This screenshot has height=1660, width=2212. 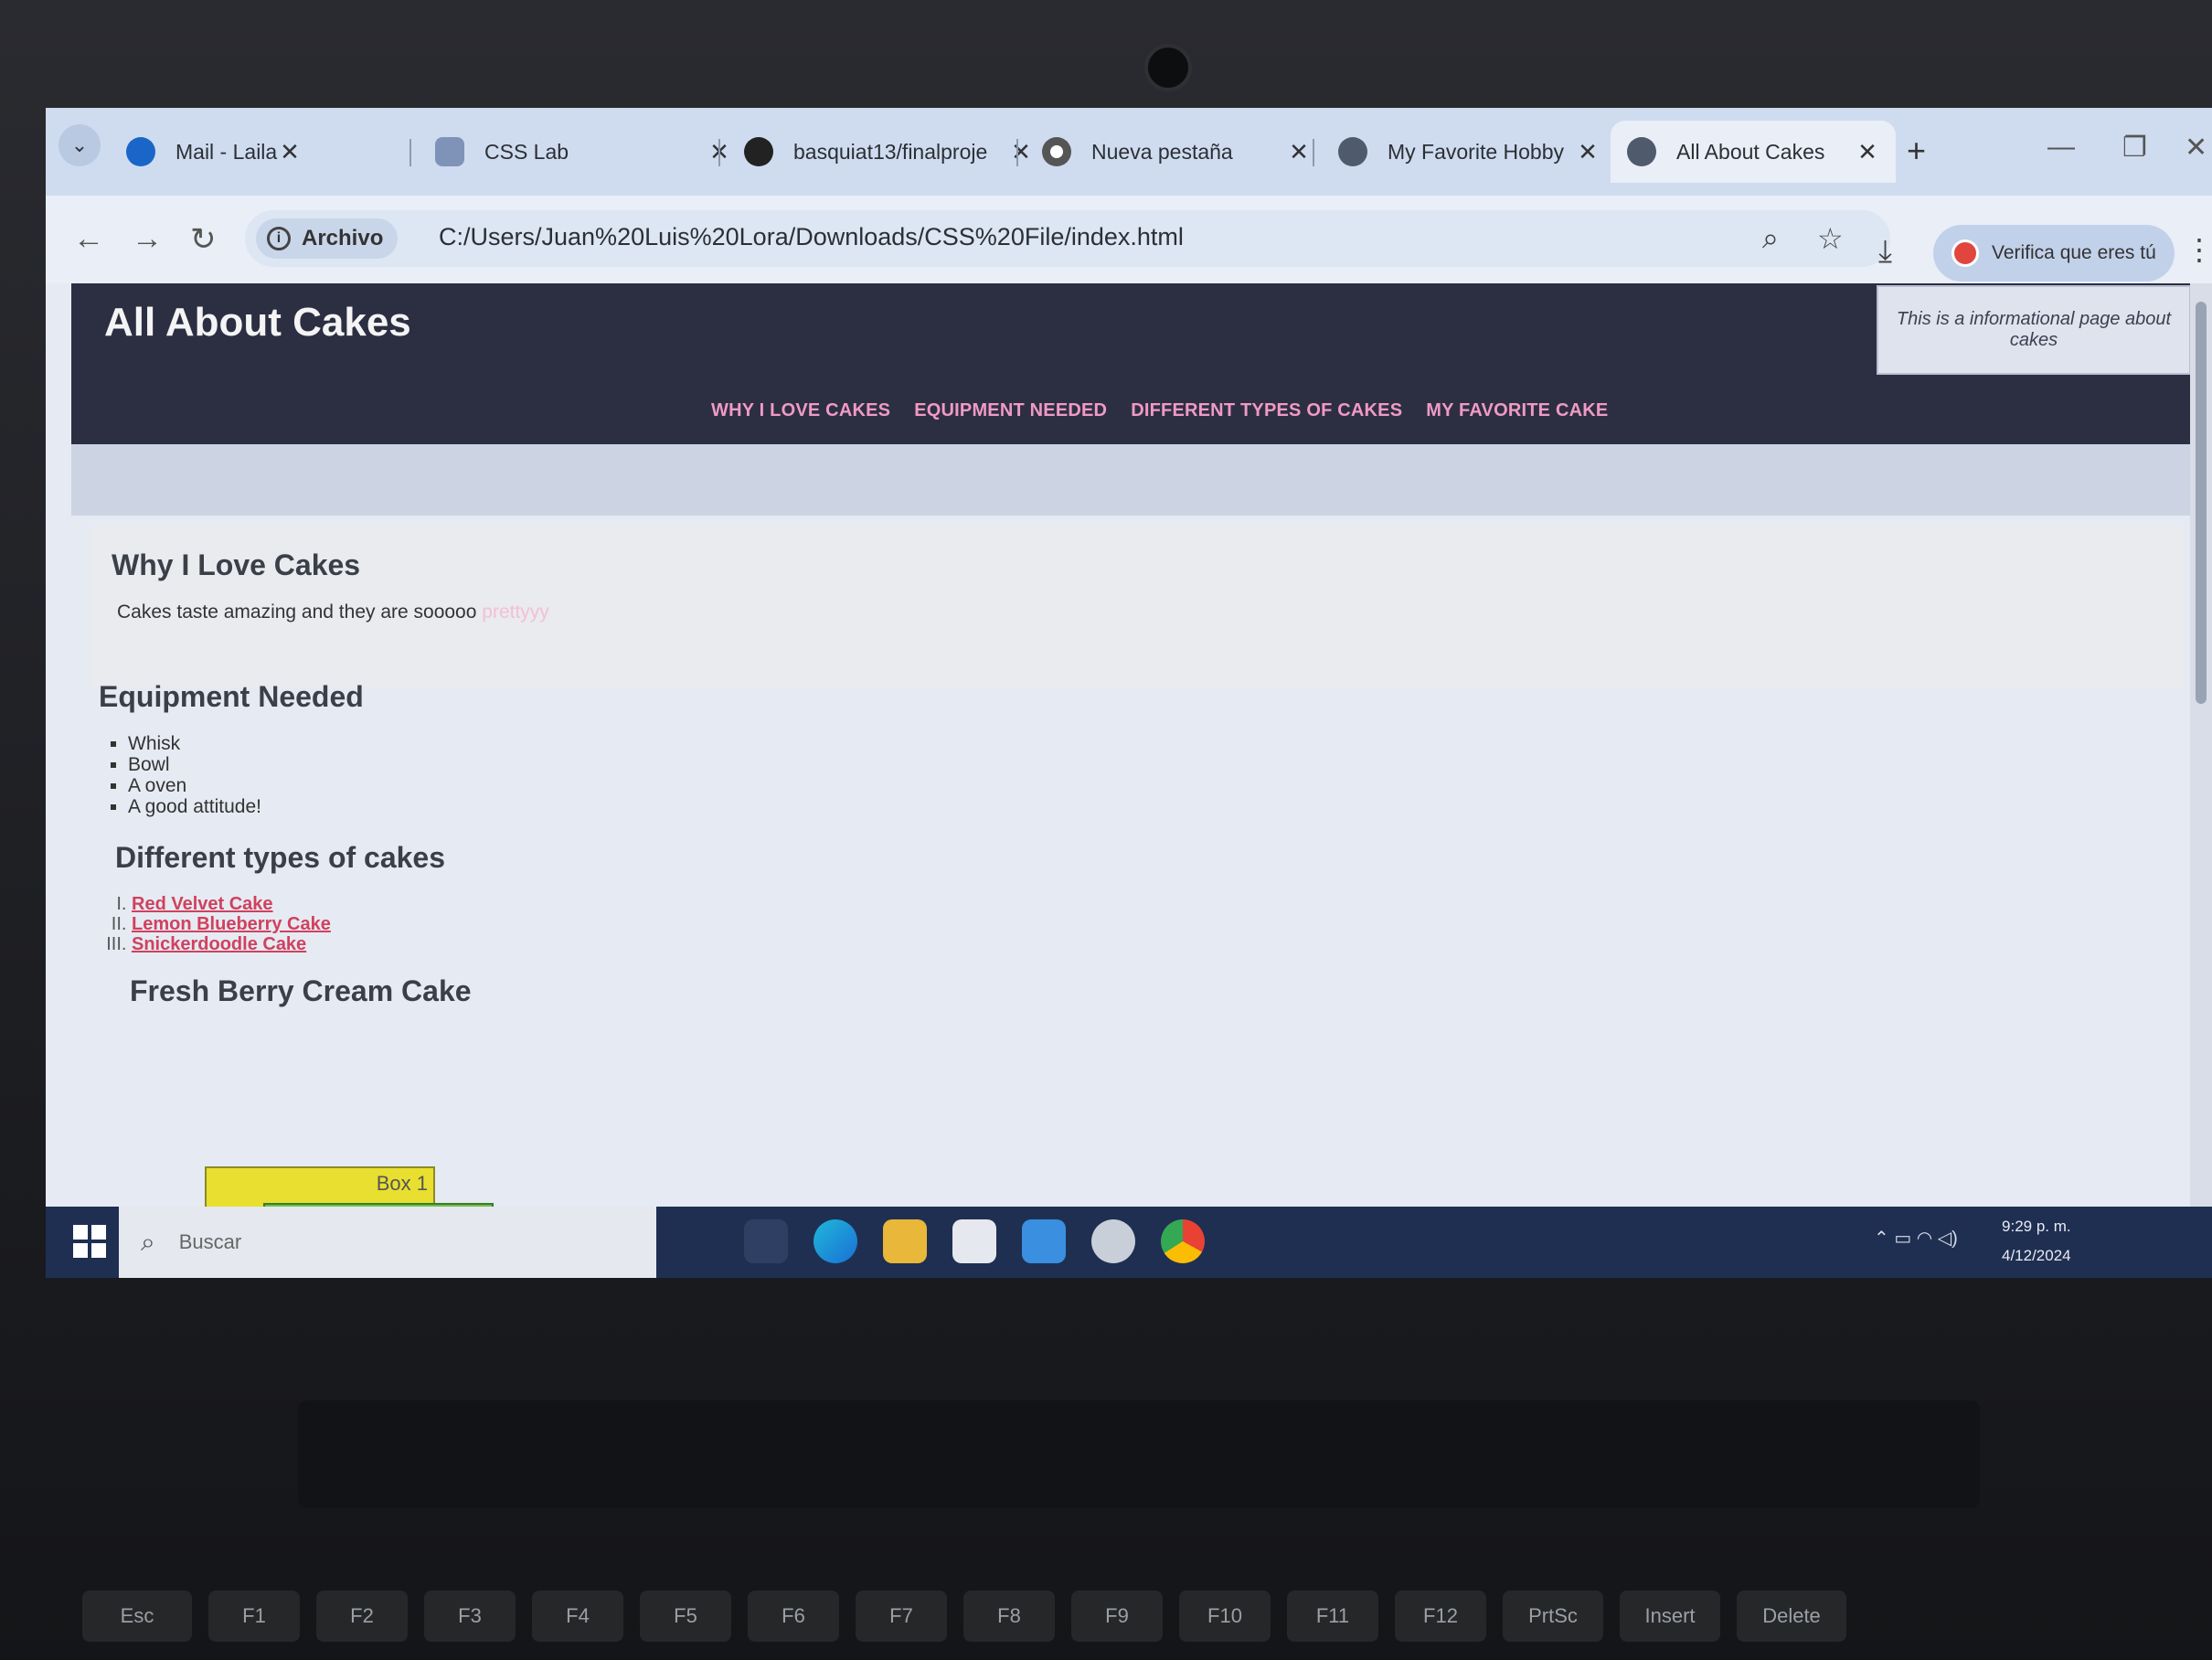 What do you see at coordinates (219, 944) in the screenshot?
I see `cake-link: Snickerdoodle Cake` at bounding box center [219, 944].